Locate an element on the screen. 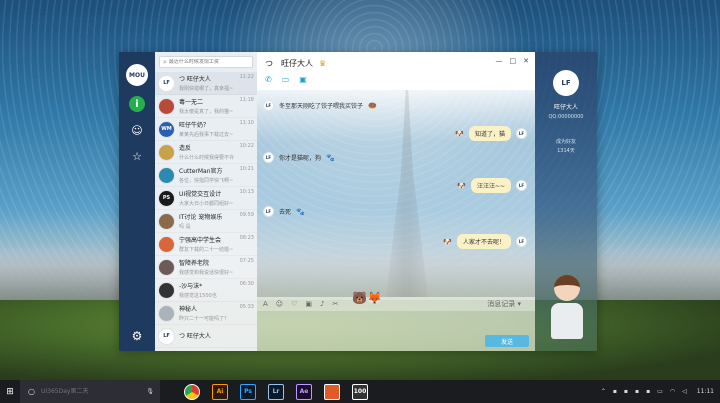 The width and height of the screenshot is (720, 403). conversation-item: -沙与沫* 06:30 我感觉这1500也 is located at coordinates (206, 290).